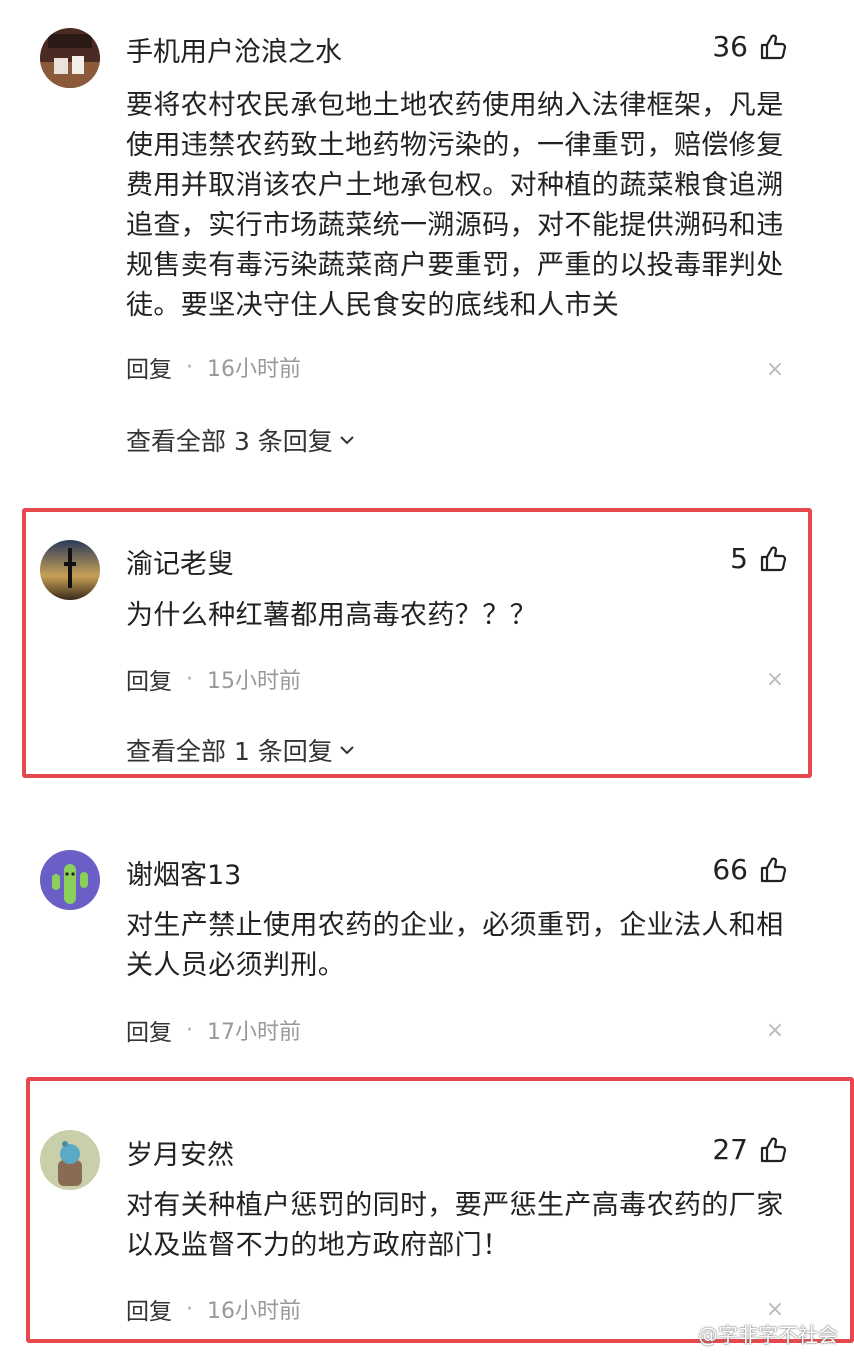  I want to click on comment-text: 对生产禁止使用农药的企业，必须重罚，企业法人和相关人员必须判刑。, so click(455, 945).